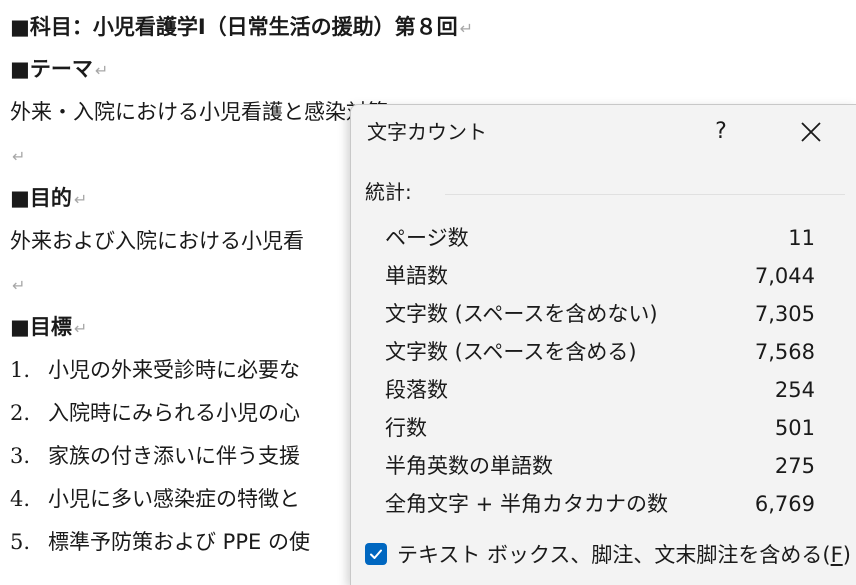  Describe the element at coordinates (49, 327) in the screenshot. I see `goals-heading: ■目標 ↵` at that location.